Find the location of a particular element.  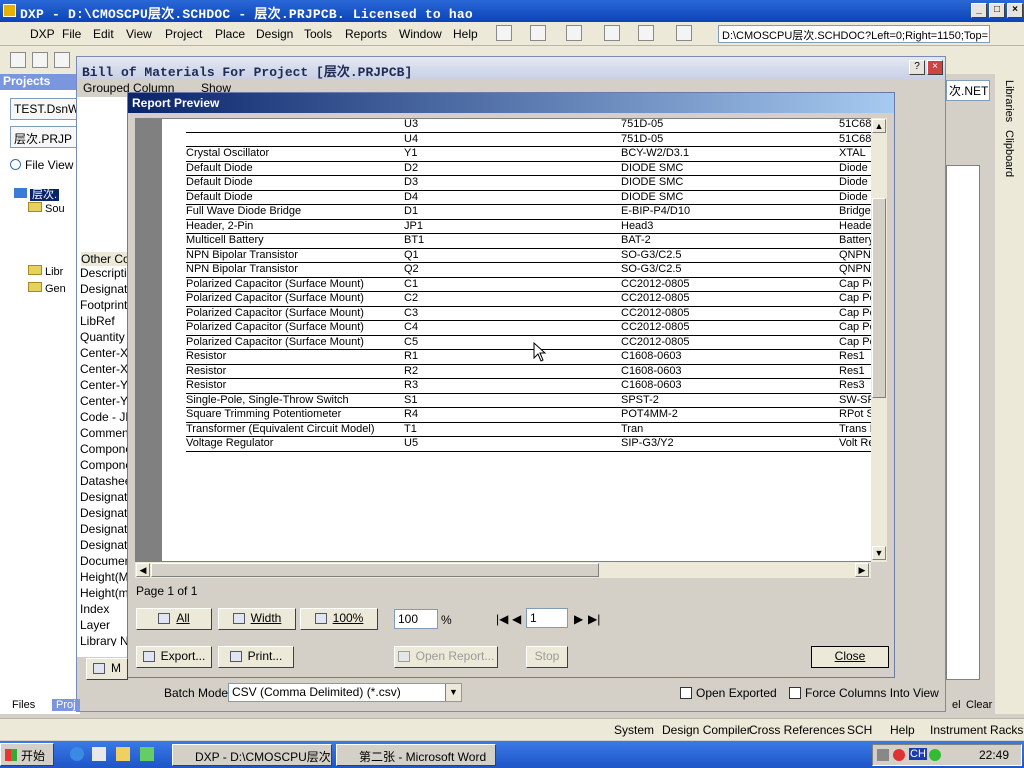

menu-view: View is located at coordinates (139, 34).